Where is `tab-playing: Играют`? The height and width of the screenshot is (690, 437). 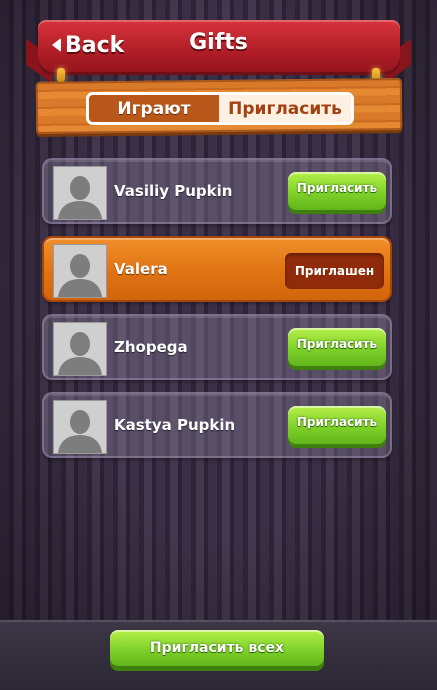 tab-playing: Играют is located at coordinates (154, 108).